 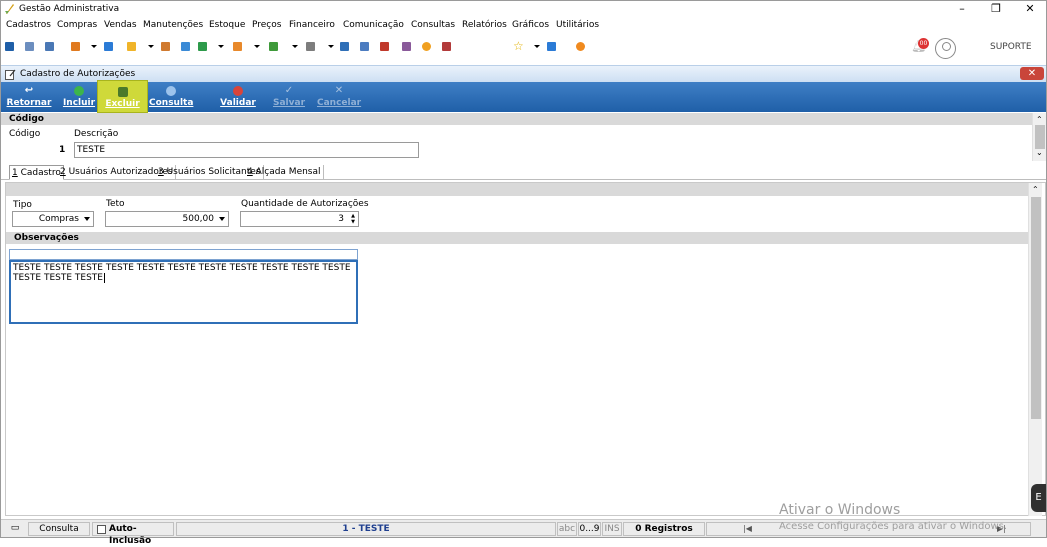 What do you see at coordinates (1032, 73) in the screenshot?
I see `form-close-button: ✕` at bounding box center [1032, 73].